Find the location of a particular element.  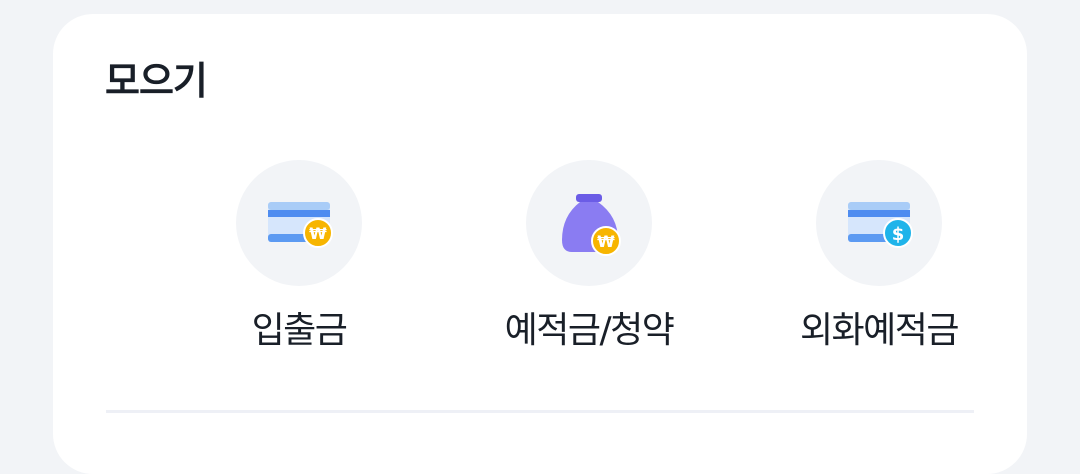

menu-item-savings-subscription: ₩ 예적금/청약 is located at coordinates (589, 260).